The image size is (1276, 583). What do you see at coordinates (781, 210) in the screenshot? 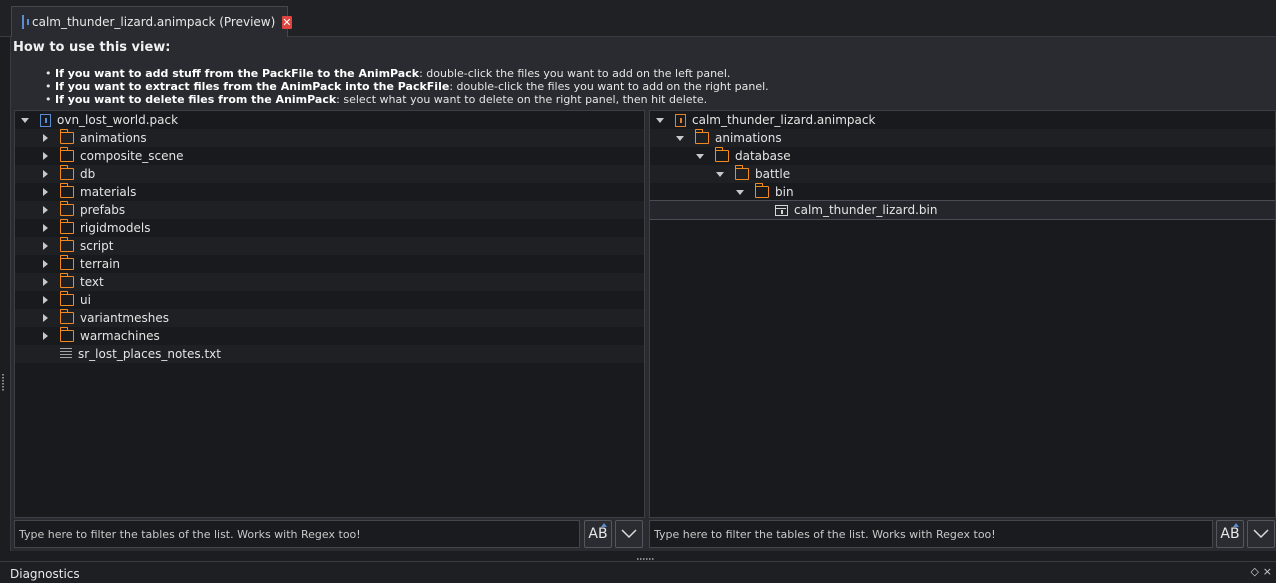
I see `bin-icon` at bounding box center [781, 210].